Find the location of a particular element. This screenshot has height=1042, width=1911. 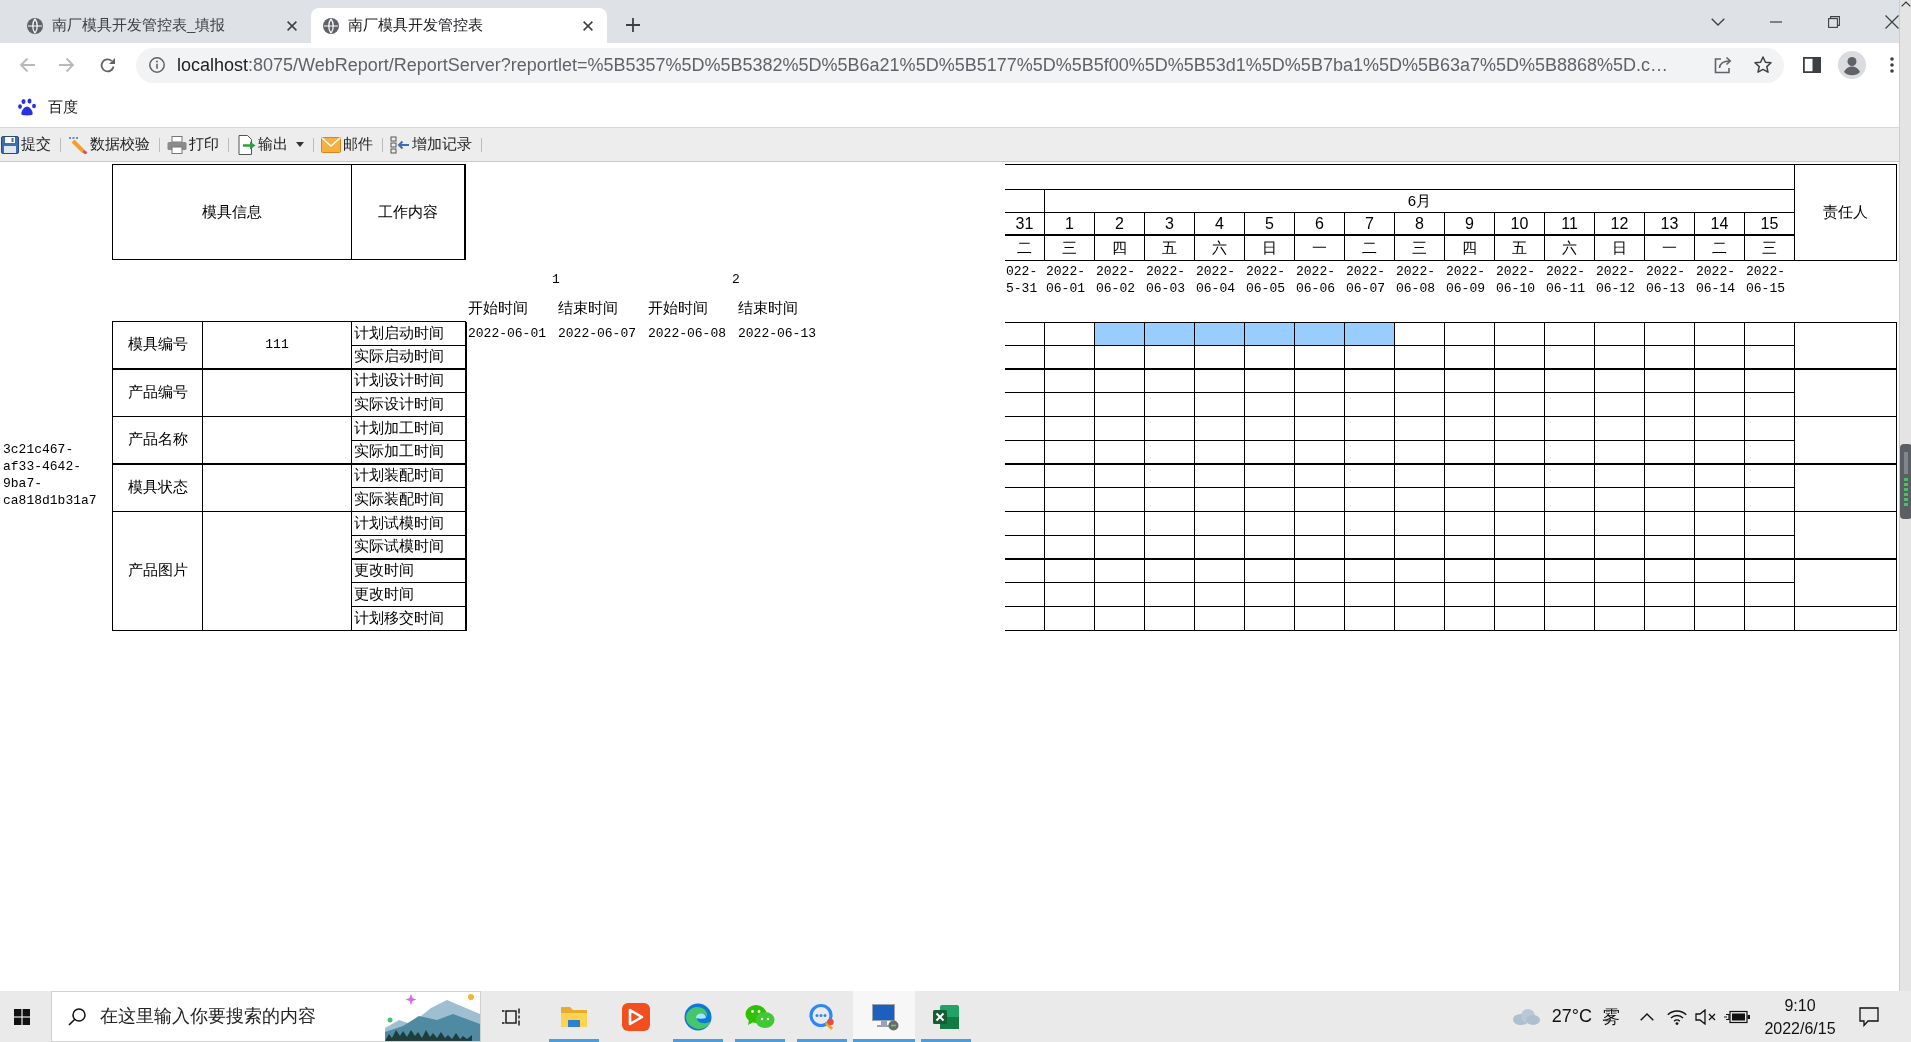

reload-icon is located at coordinates (107, 65).